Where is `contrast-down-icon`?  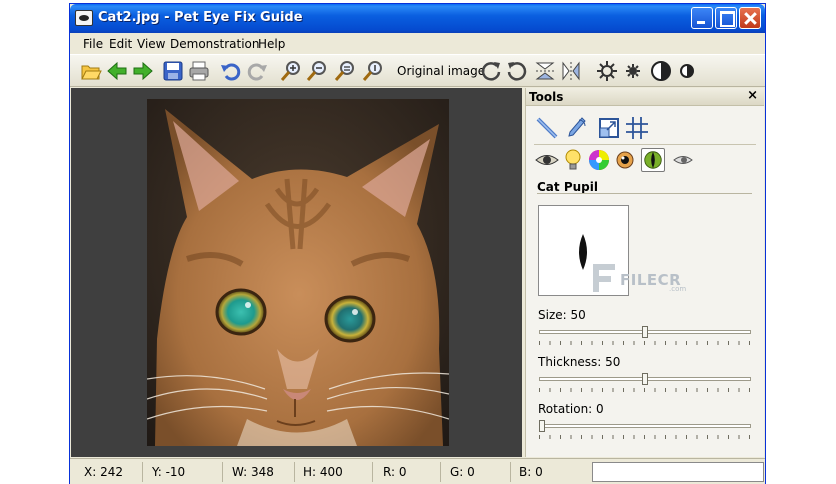 contrast-down-icon is located at coordinates (687, 71).